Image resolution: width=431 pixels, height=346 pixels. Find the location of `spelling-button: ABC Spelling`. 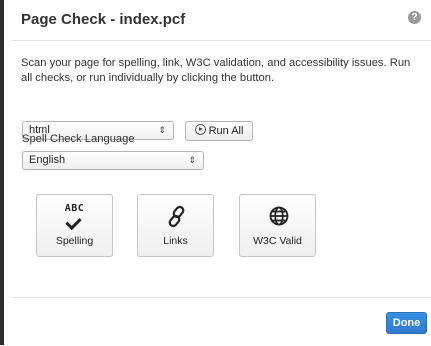

spelling-button: ABC Spelling is located at coordinates (74, 225).